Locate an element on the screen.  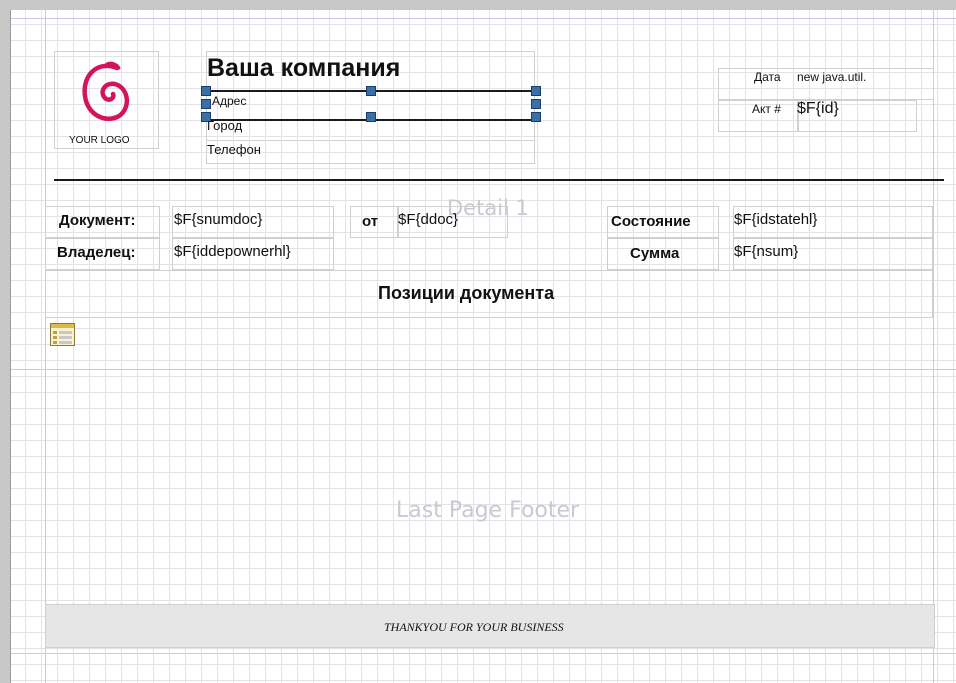
address-field: Адрес is located at coordinates (229, 101).